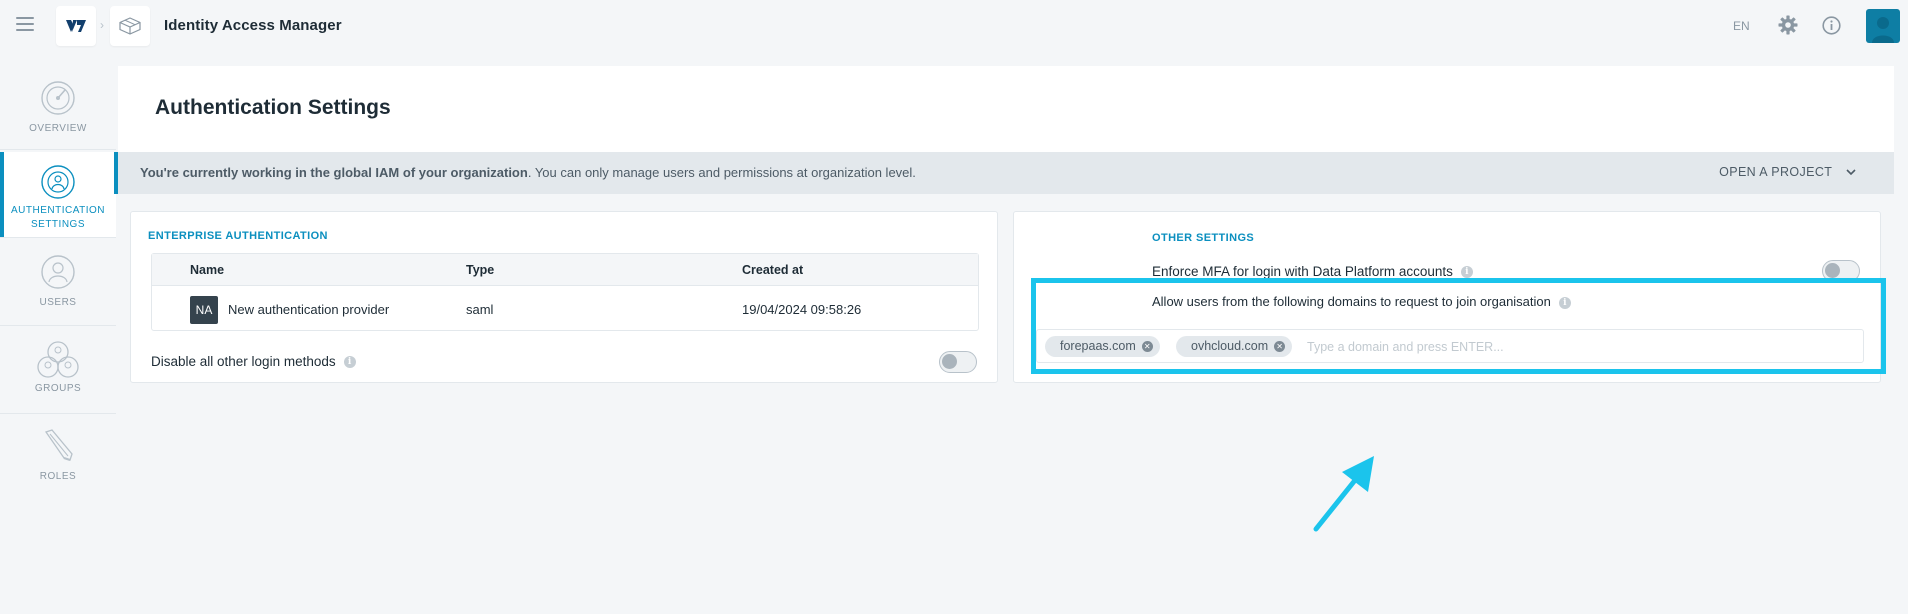  Describe the element at coordinates (58, 98) in the screenshot. I see `overview-icon` at that location.